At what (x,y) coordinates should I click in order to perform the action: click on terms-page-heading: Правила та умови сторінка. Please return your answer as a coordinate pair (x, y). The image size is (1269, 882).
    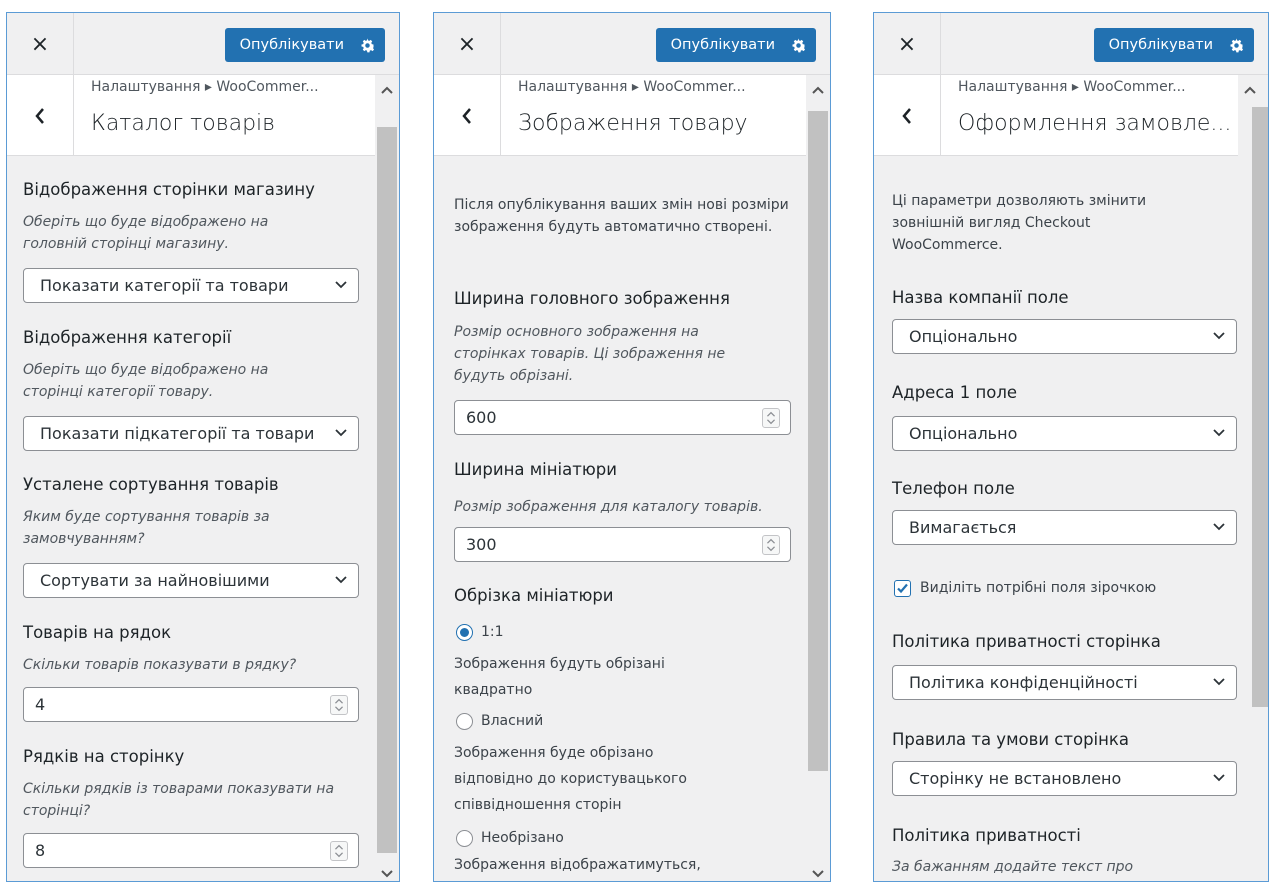
    Looking at the image, I should click on (1011, 739).